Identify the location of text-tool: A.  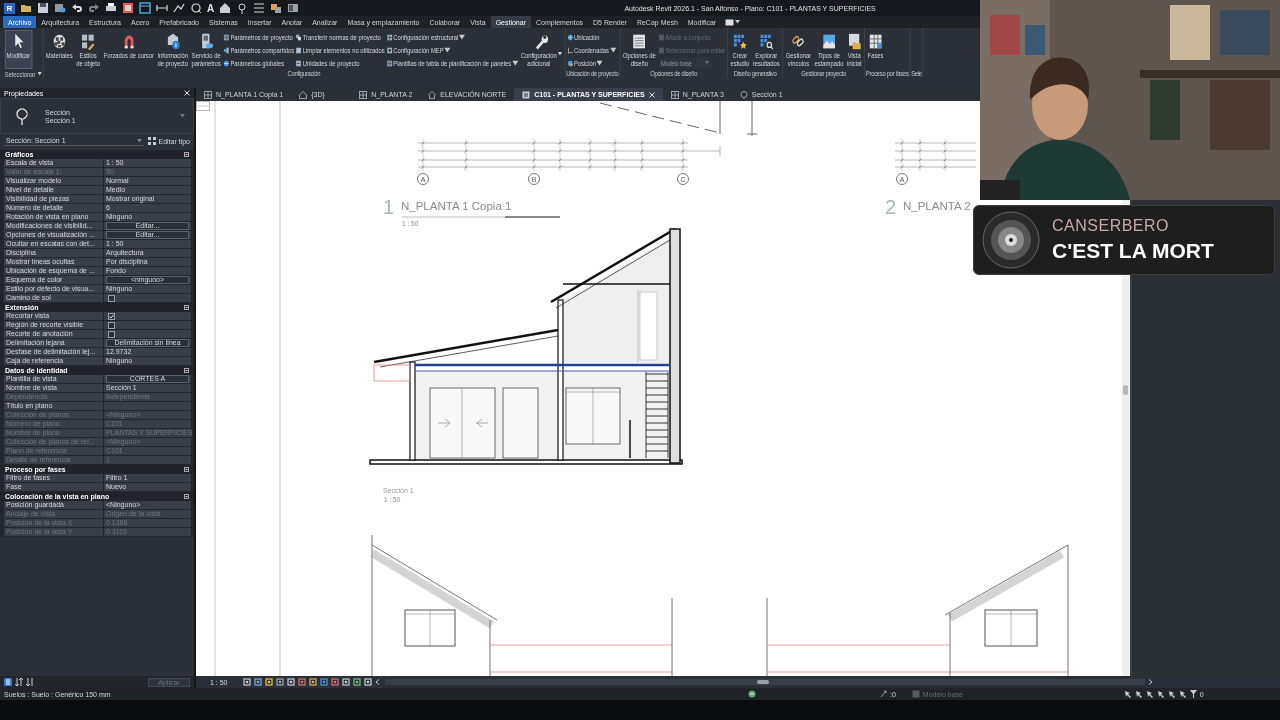
(211, 8).